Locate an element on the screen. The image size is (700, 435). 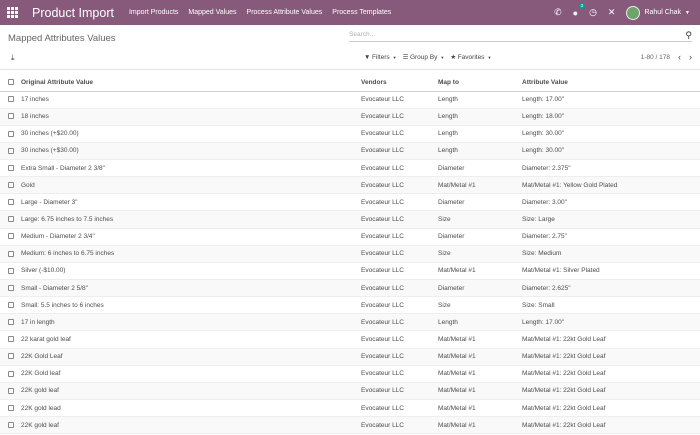
group-by-button: ☰ Group By ▼ is located at coordinates (424, 57).